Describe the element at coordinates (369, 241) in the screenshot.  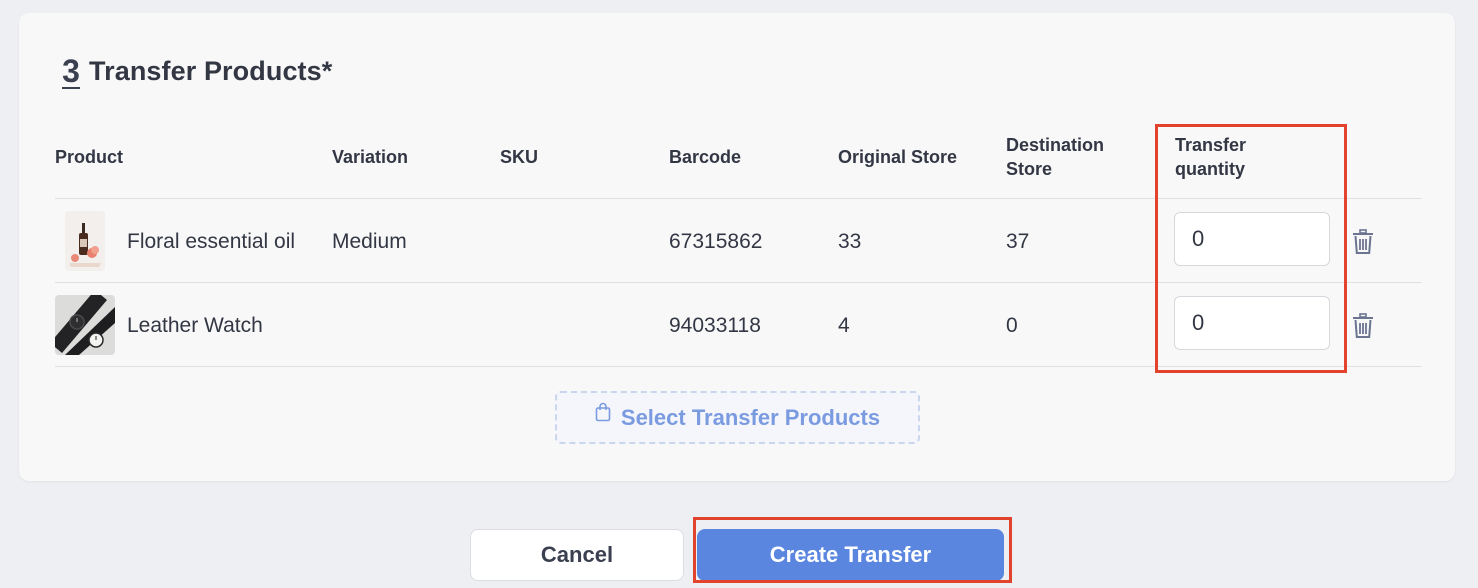
I see `product-variation: Medium` at that location.